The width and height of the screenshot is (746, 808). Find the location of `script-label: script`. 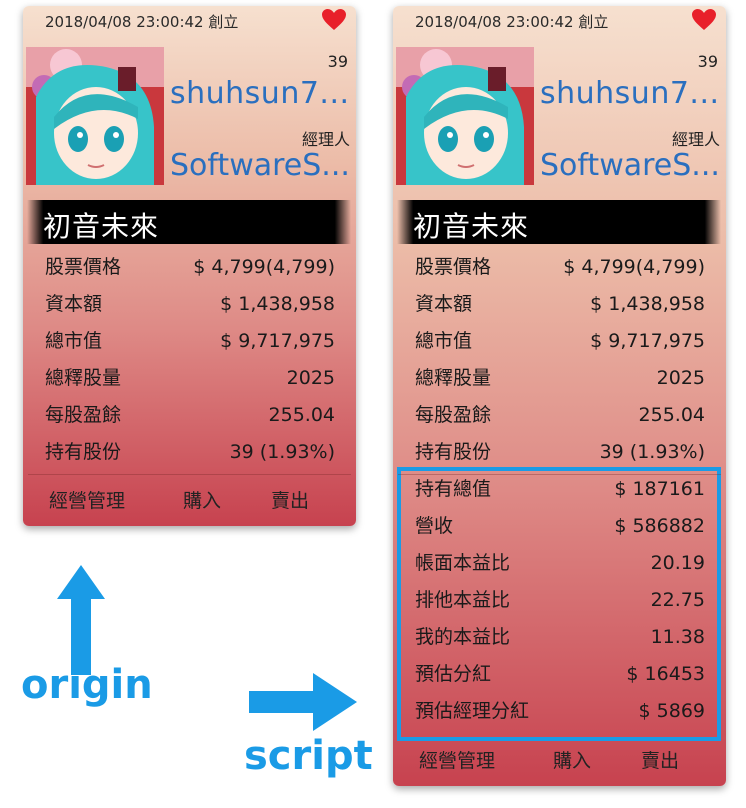

script-label: script is located at coordinates (308, 756).